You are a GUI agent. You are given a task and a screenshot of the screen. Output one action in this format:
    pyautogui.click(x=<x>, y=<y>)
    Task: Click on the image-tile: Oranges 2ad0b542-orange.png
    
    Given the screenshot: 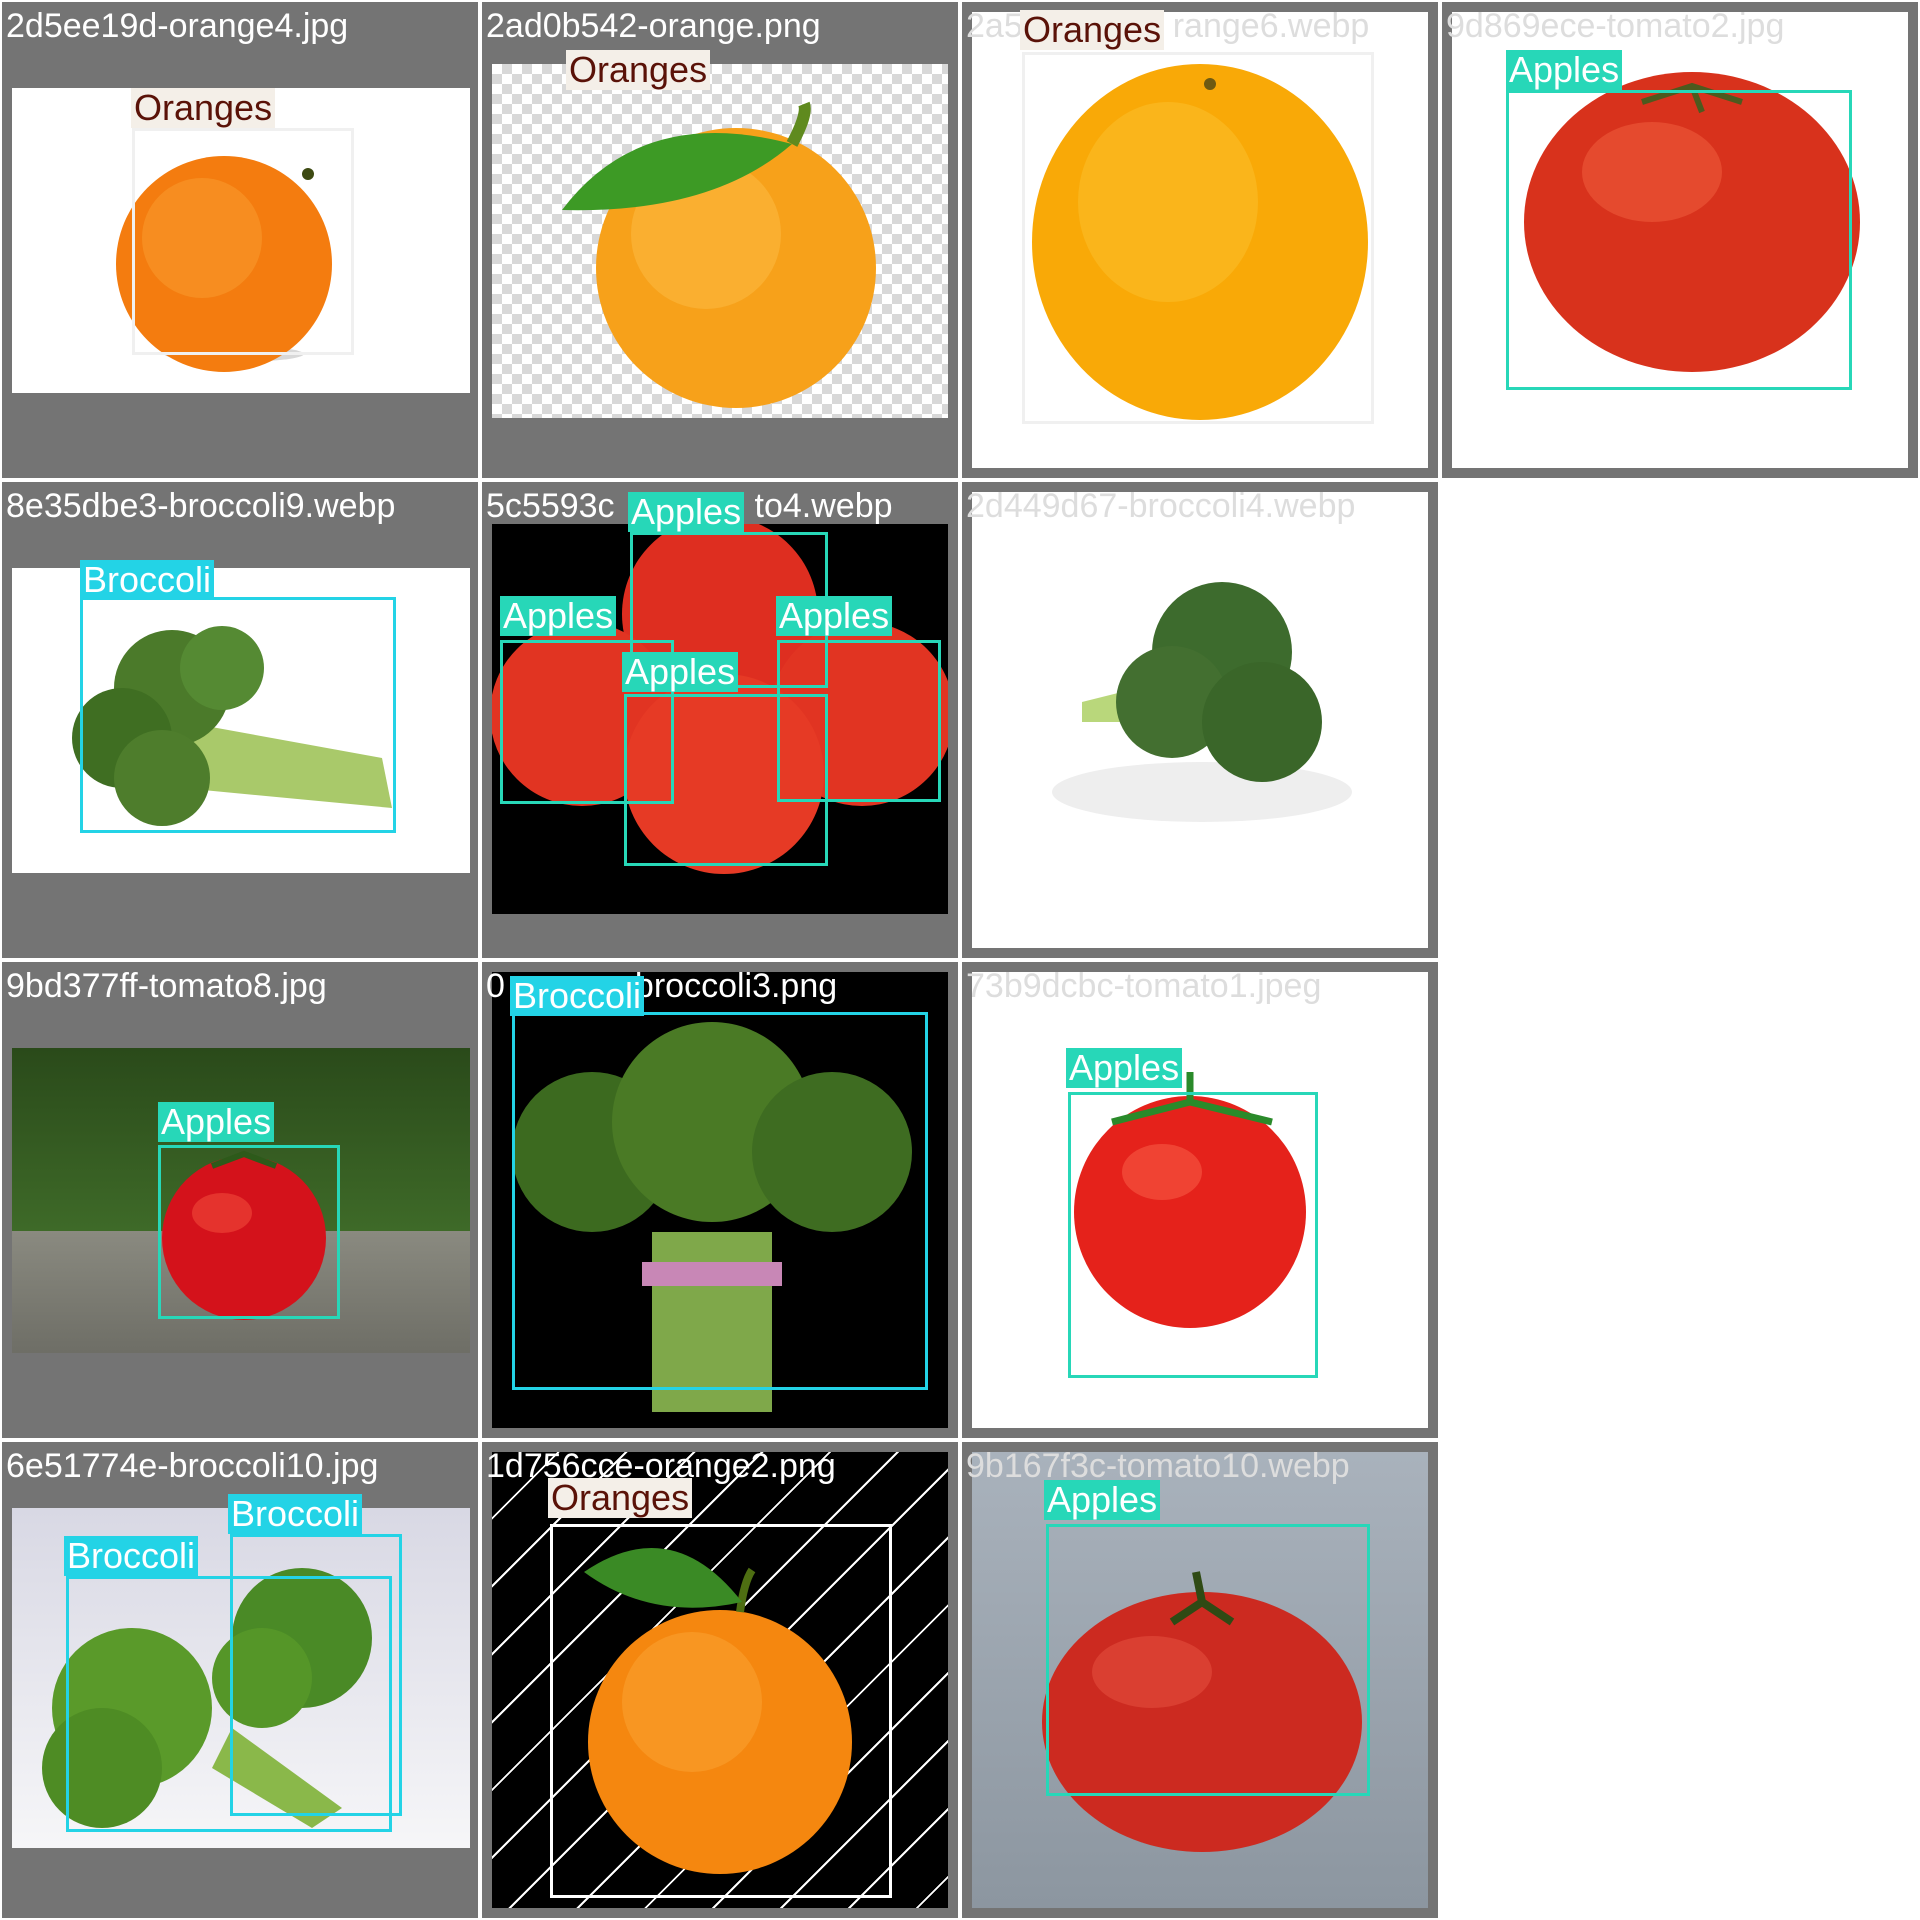 What is the action you would take?
    pyautogui.click(x=720, y=240)
    